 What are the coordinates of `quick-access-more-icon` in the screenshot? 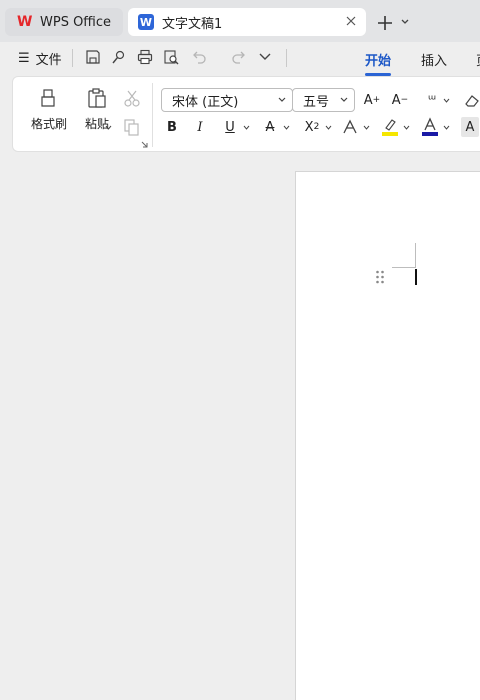 It's located at (265, 57).